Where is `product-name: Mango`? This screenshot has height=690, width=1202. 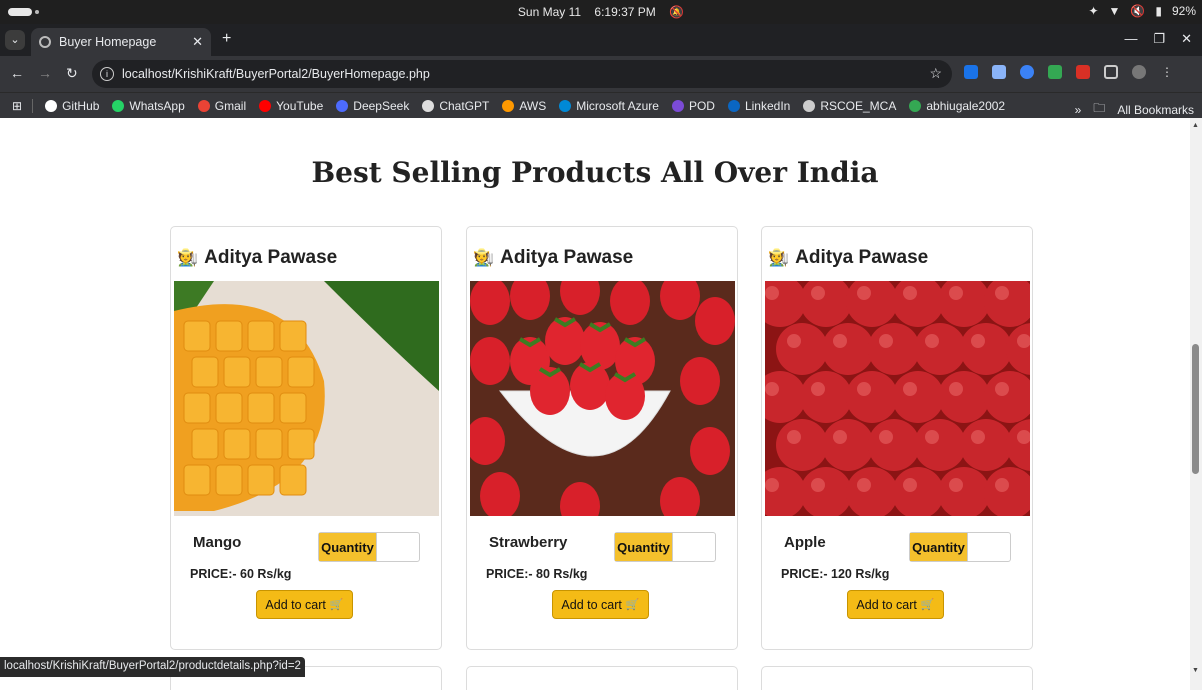 product-name: Mango is located at coordinates (217, 542).